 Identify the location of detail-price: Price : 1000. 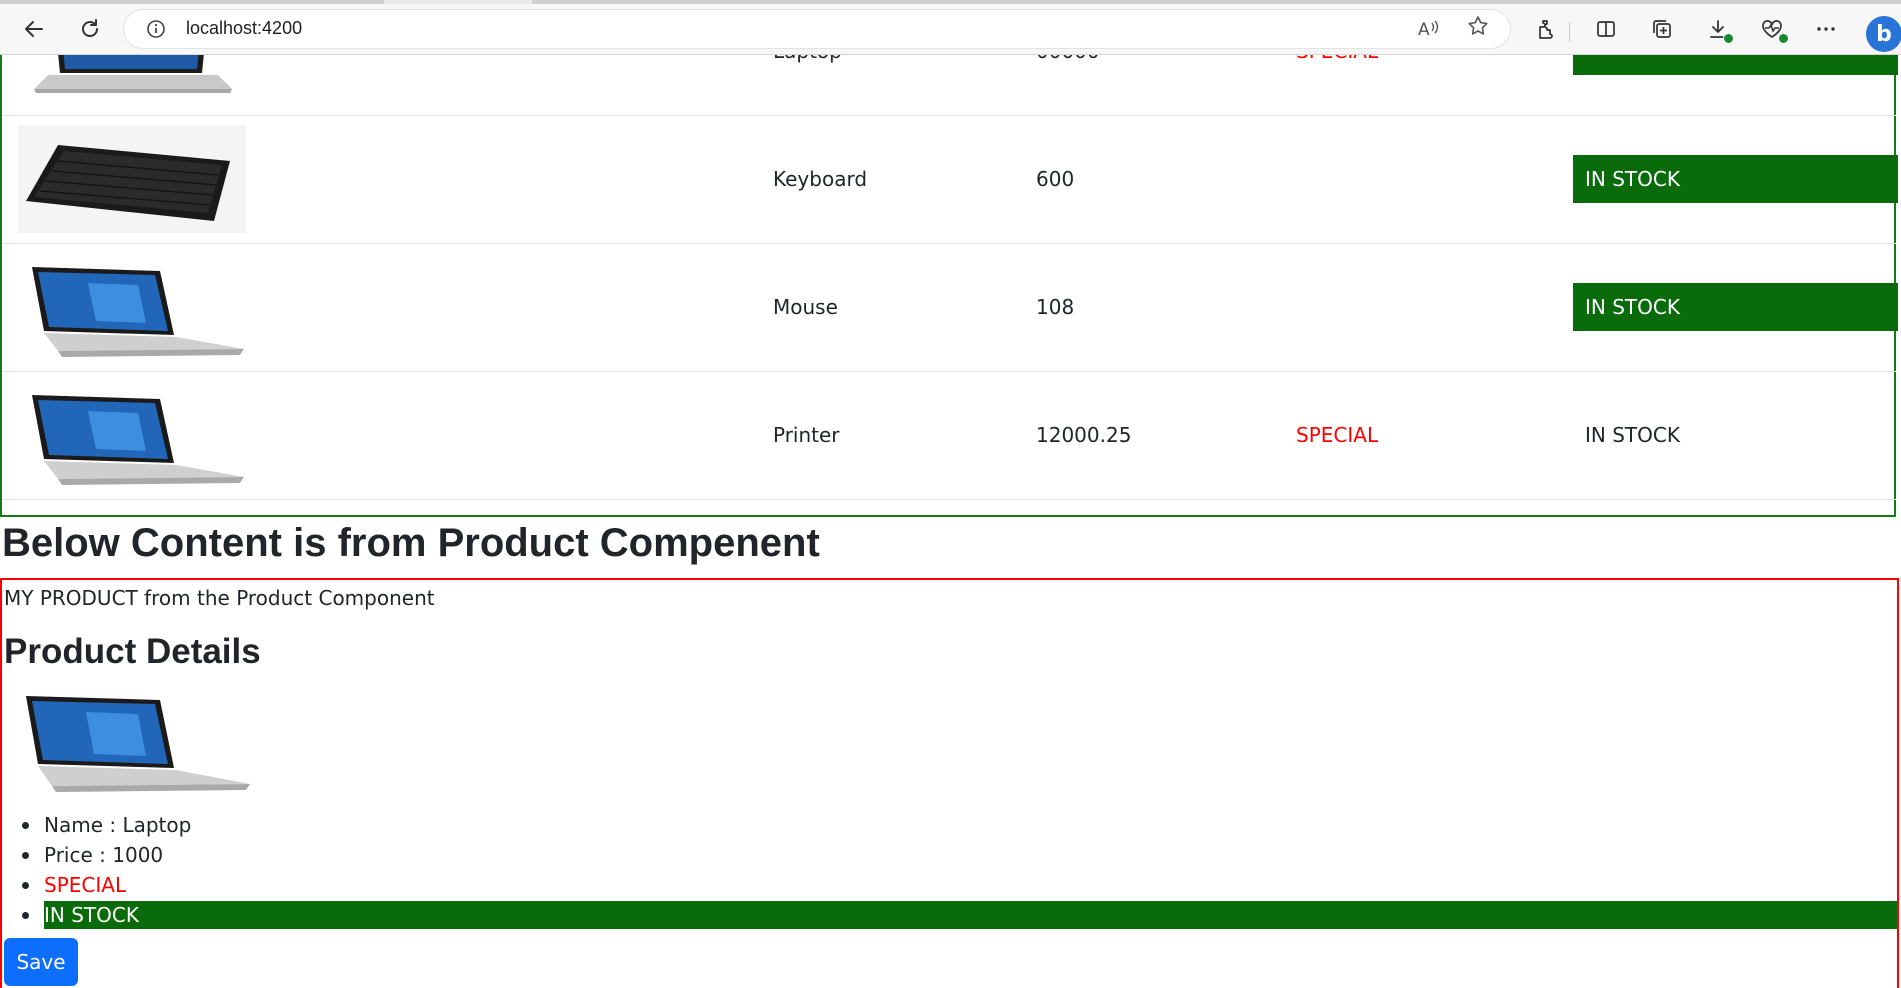
(104, 855).